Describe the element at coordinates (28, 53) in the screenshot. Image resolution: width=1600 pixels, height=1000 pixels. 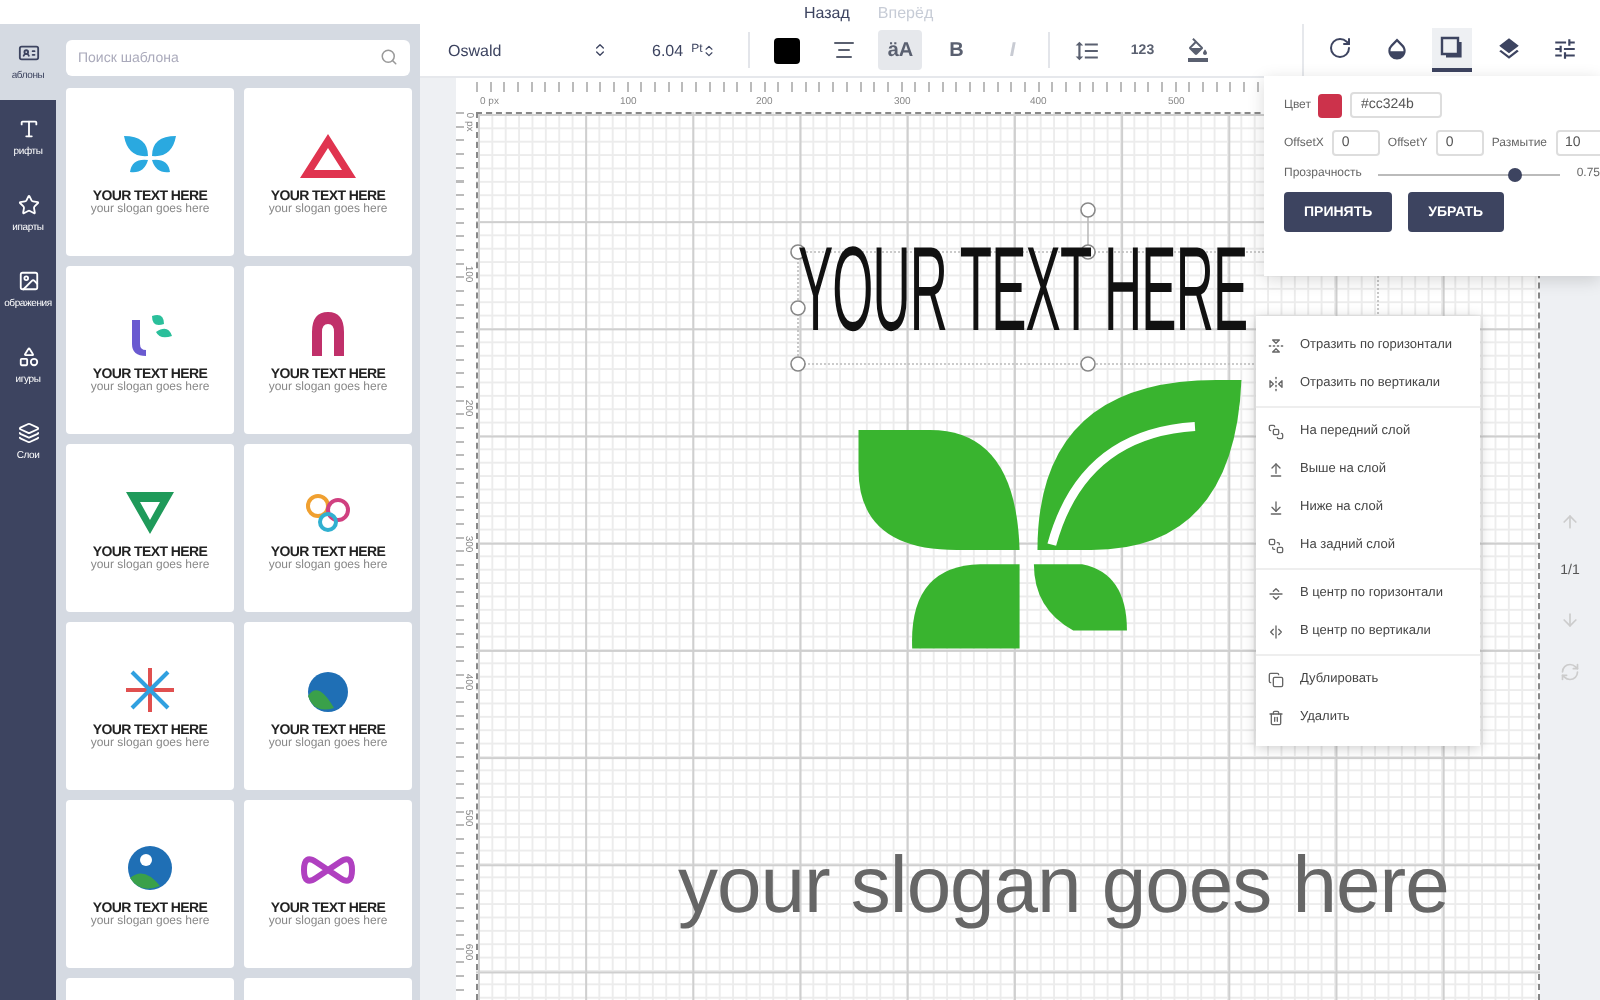
I see `id-card-icon` at that location.